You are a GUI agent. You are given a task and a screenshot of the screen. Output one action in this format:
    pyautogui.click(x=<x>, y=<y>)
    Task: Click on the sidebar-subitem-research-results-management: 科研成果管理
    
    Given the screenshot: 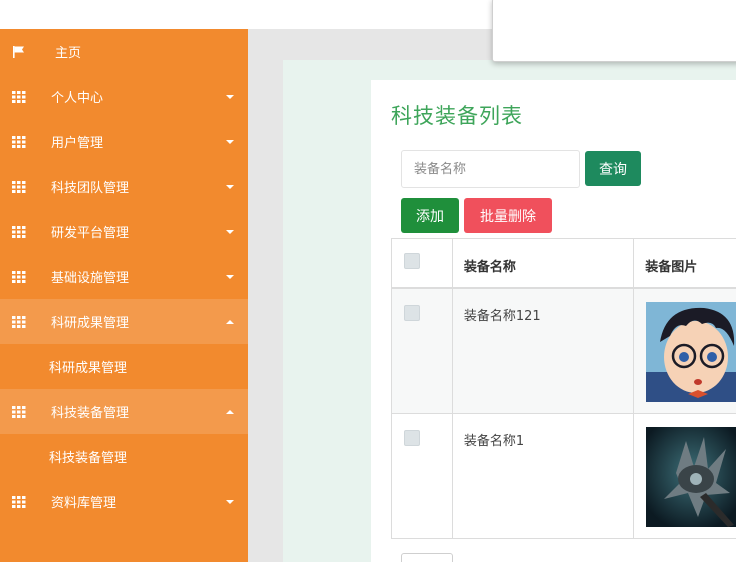 What is the action you would take?
    pyautogui.click(x=124, y=366)
    